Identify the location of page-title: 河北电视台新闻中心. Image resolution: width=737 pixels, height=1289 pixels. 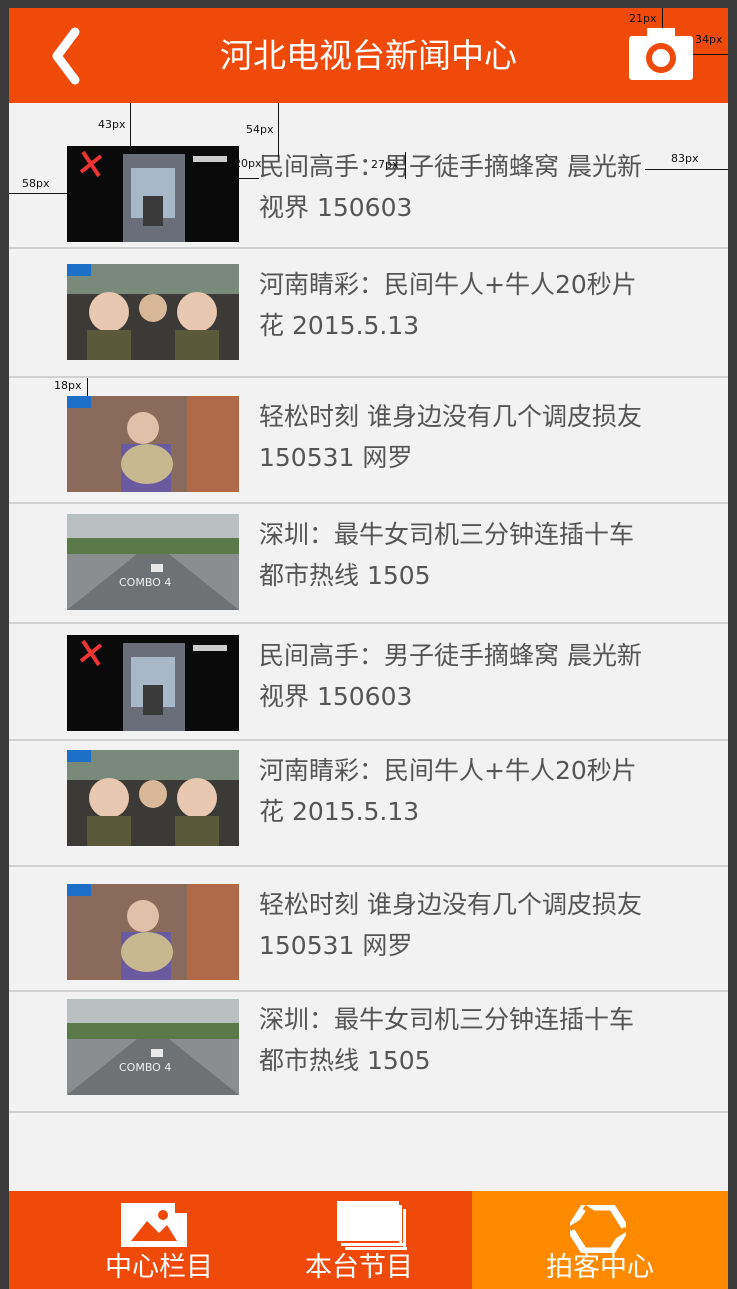
(368, 55).